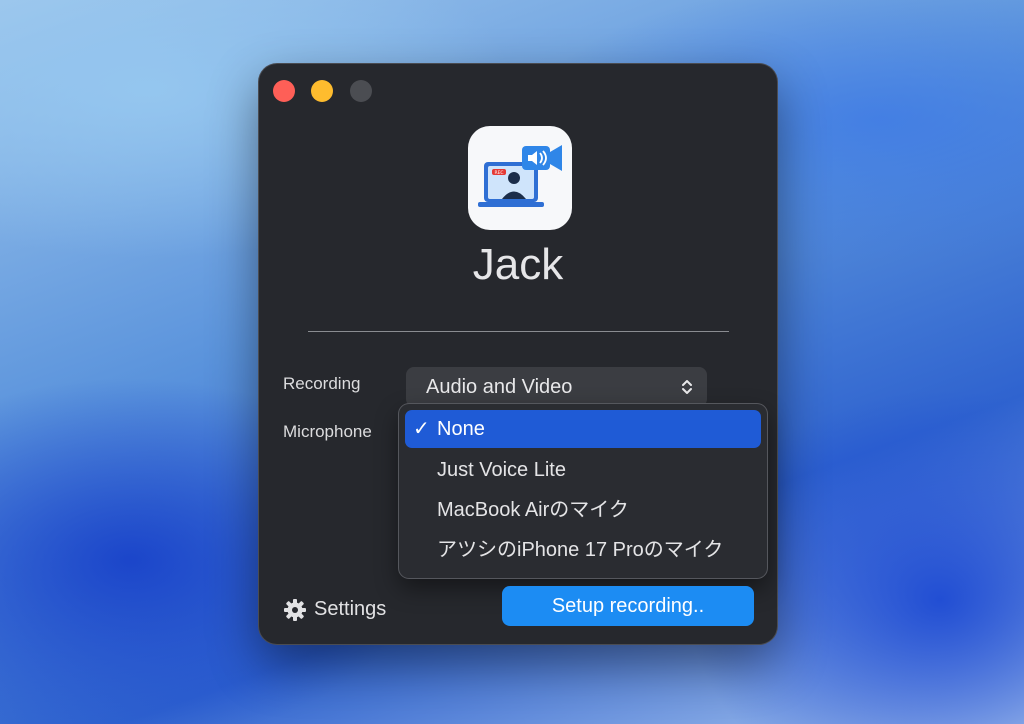 Image resolution: width=1024 pixels, height=724 pixels. Describe the element at coordinates (350, 609) in the screenshot. I see `settings-label: Settings` at that location.